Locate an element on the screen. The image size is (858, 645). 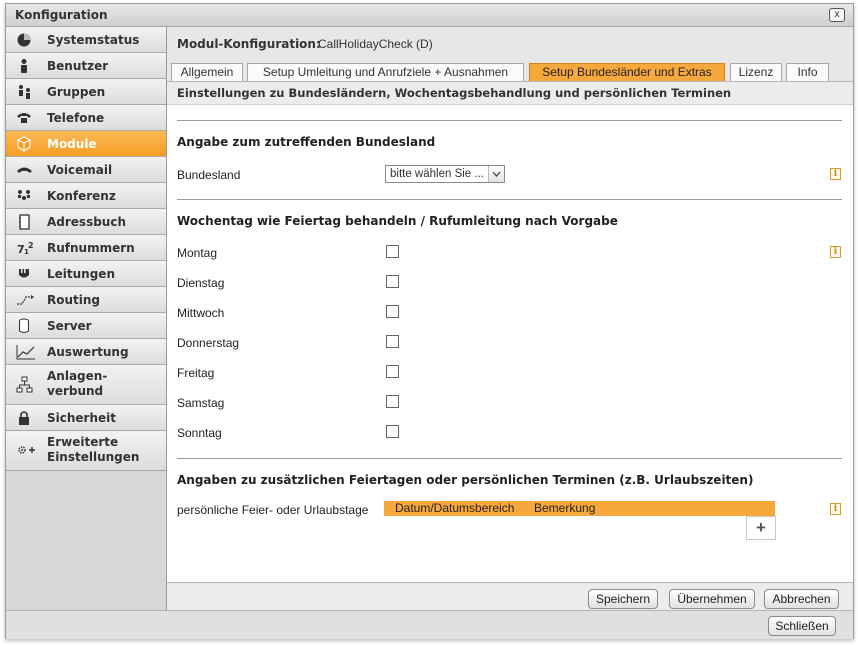
tab-allgemein: Allgemein is located at coordinates (207, 72).